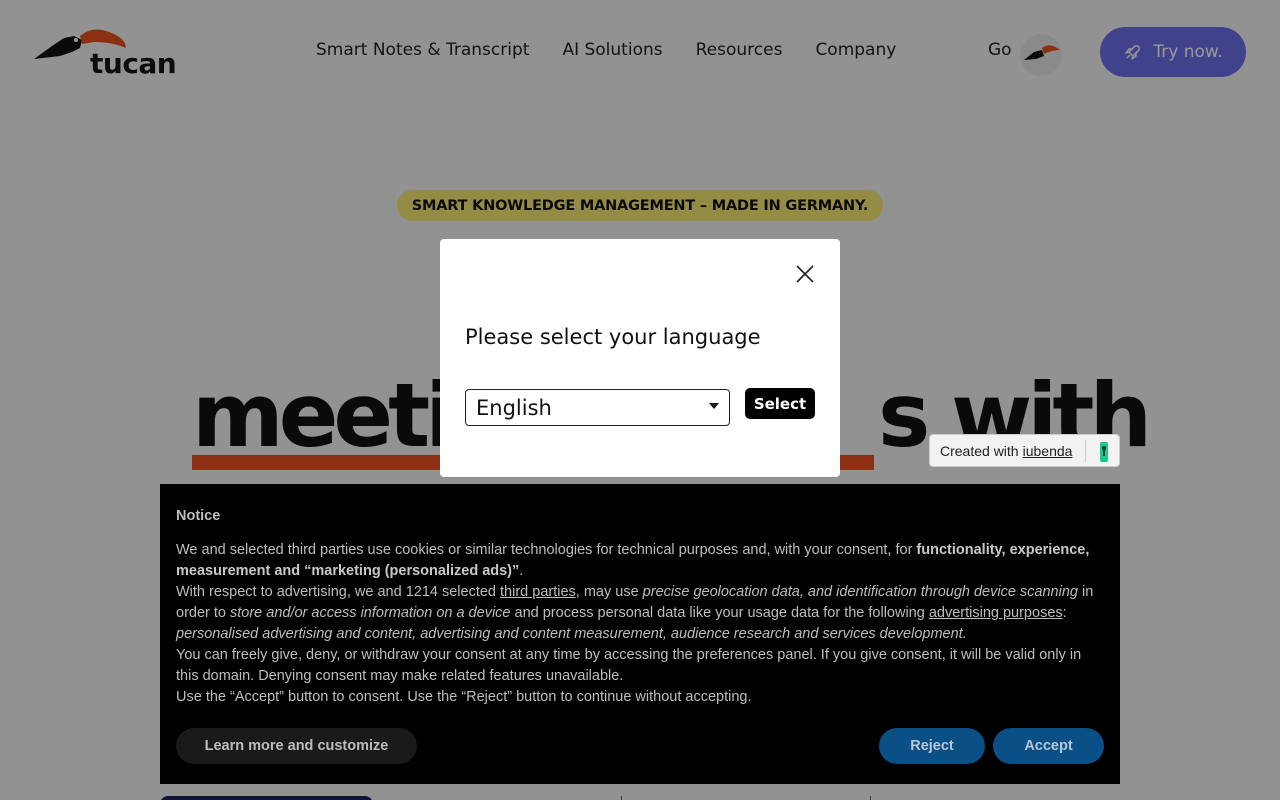  I want to click on text: , may use, so click(609, 592).